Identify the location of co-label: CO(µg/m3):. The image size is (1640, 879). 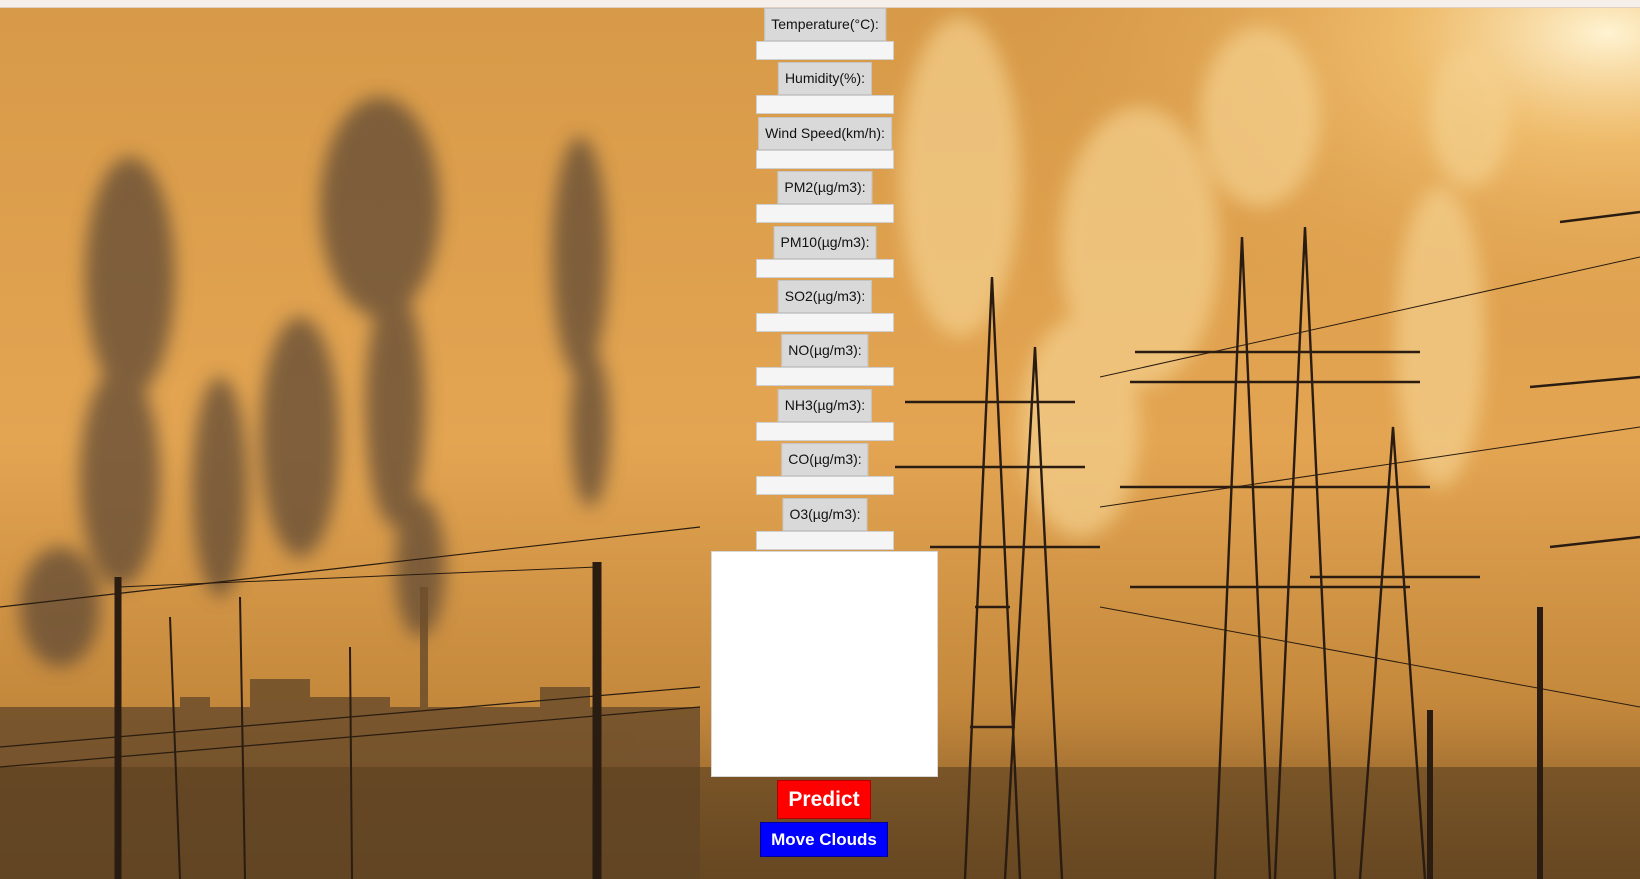
(825, 460).